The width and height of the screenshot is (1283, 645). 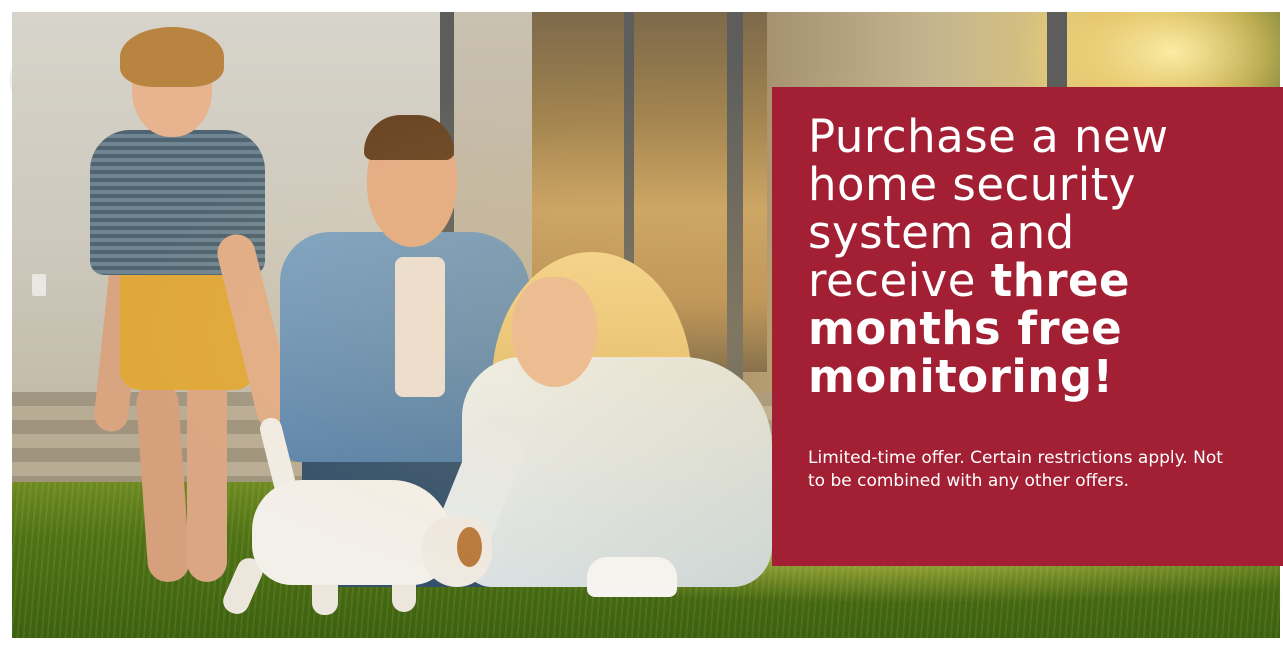 What do you see at coordinates (39, 285) in the screenshot?
I see `wall-outlet` at bounding box center [39, 285].